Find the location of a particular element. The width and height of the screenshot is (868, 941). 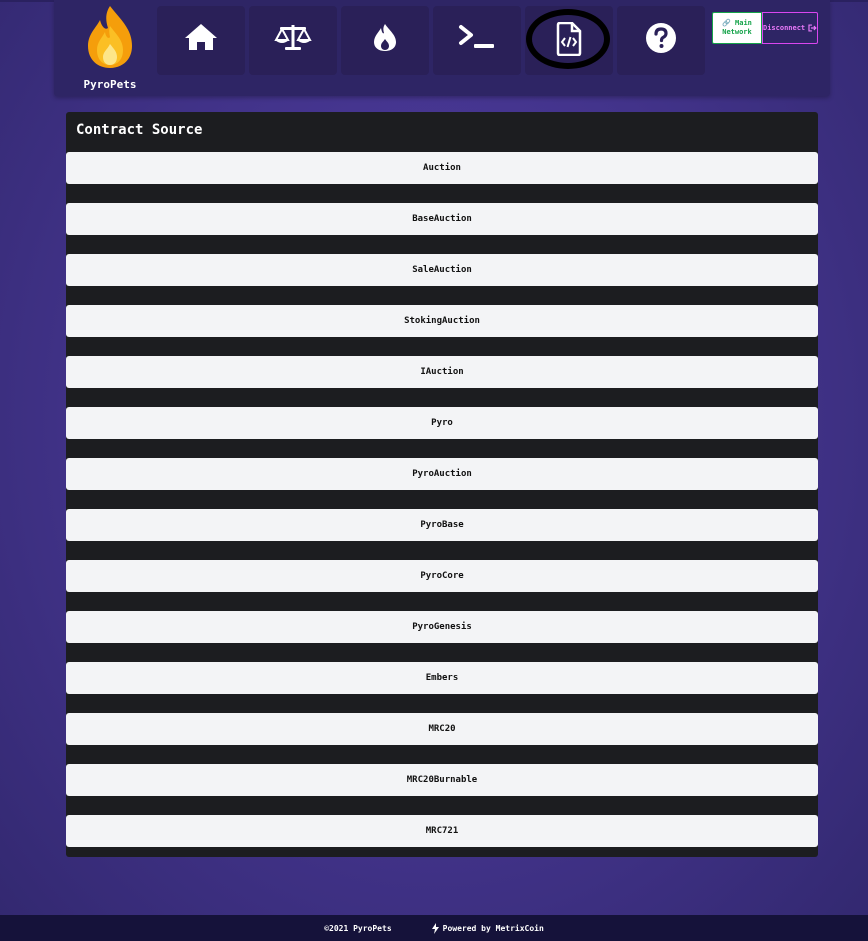

contract-item: PyroGenesis is located at coordinates (442, 627).